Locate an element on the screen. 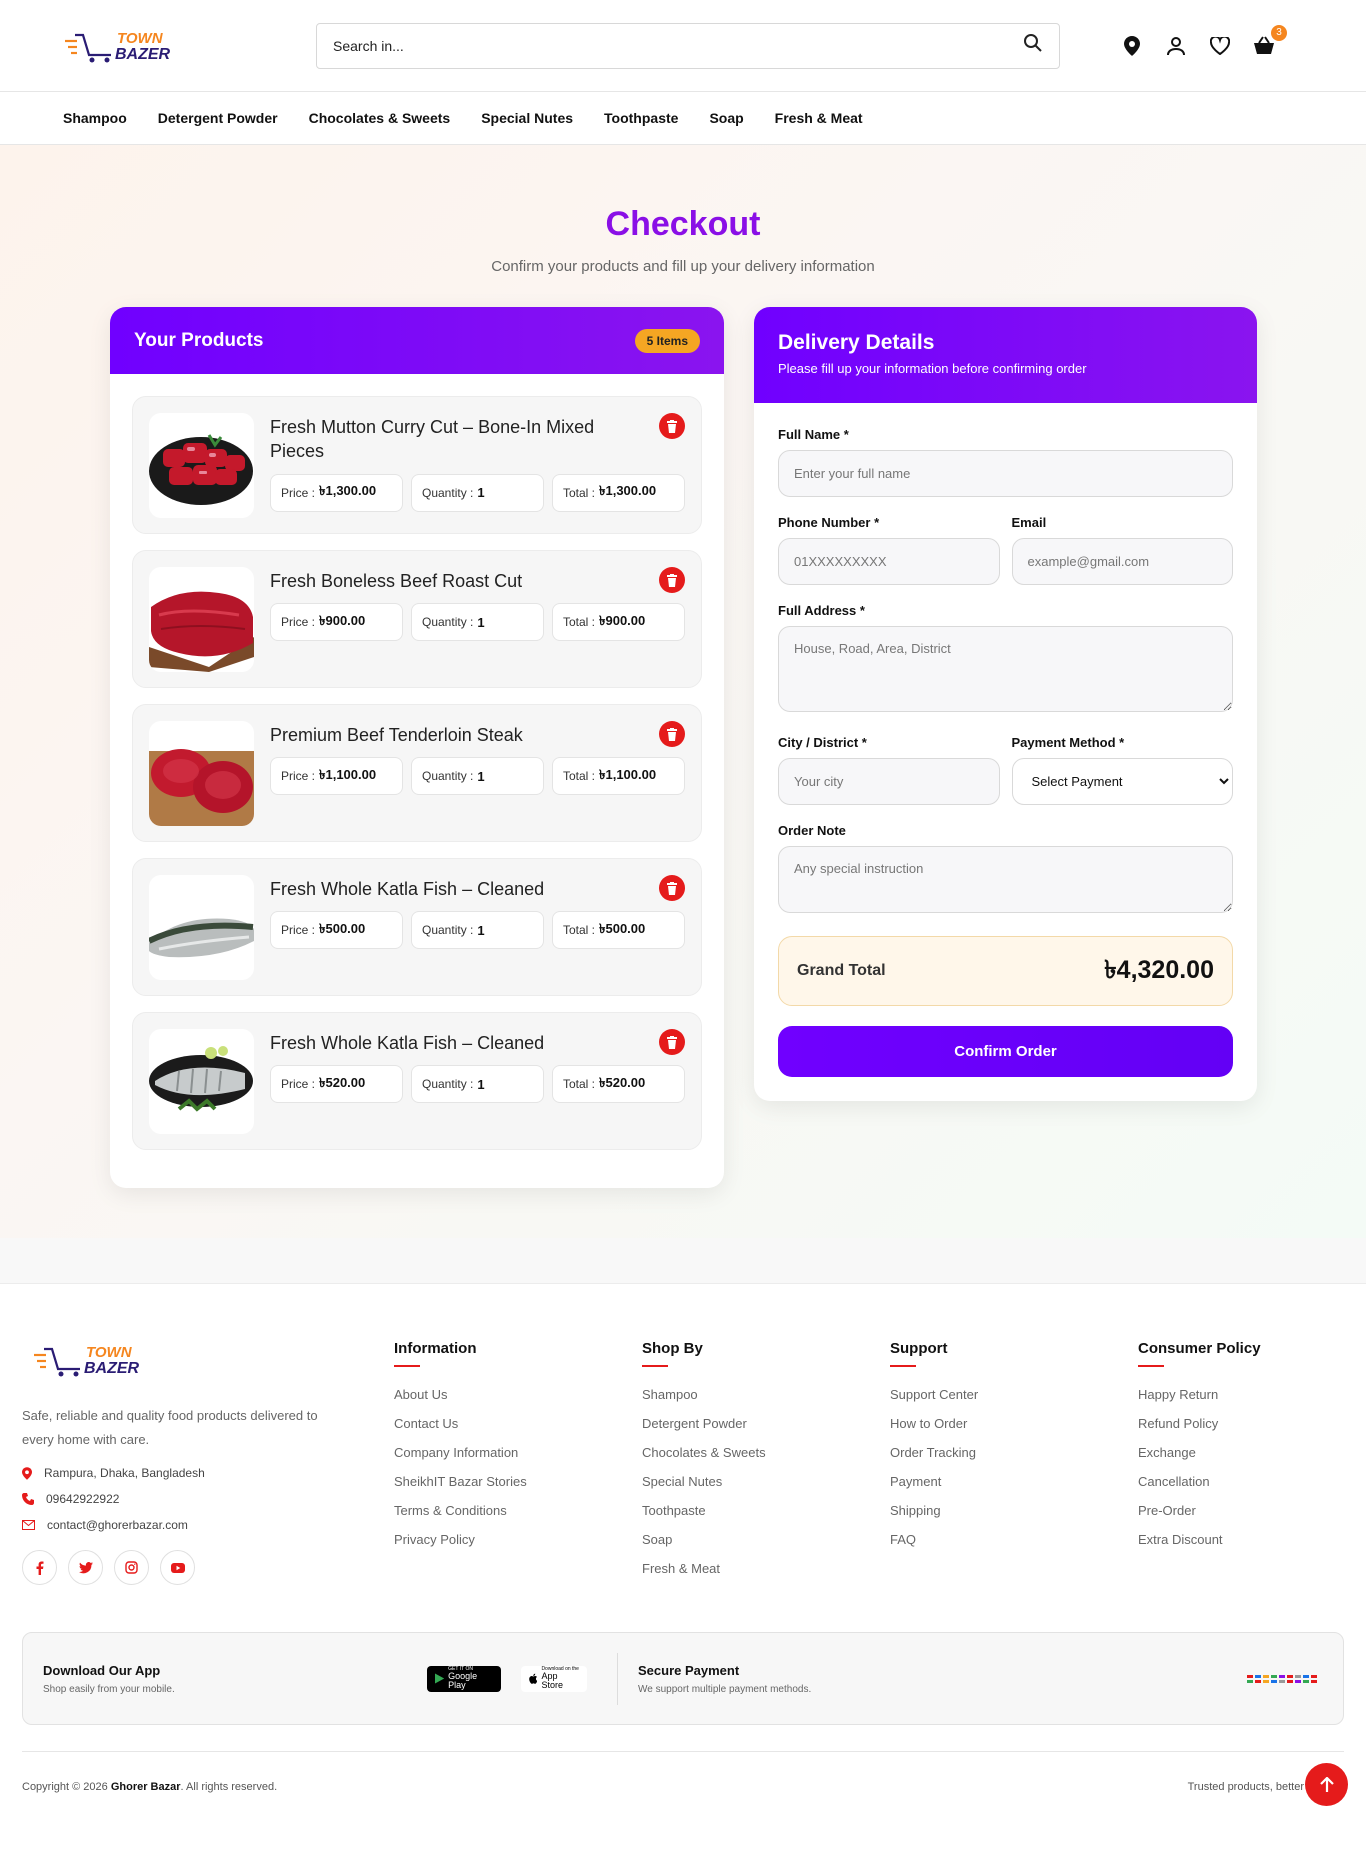 This screenshot has width=1366, height=1869. app-download-title: Download Our App is located at coordinates (102, 1670).